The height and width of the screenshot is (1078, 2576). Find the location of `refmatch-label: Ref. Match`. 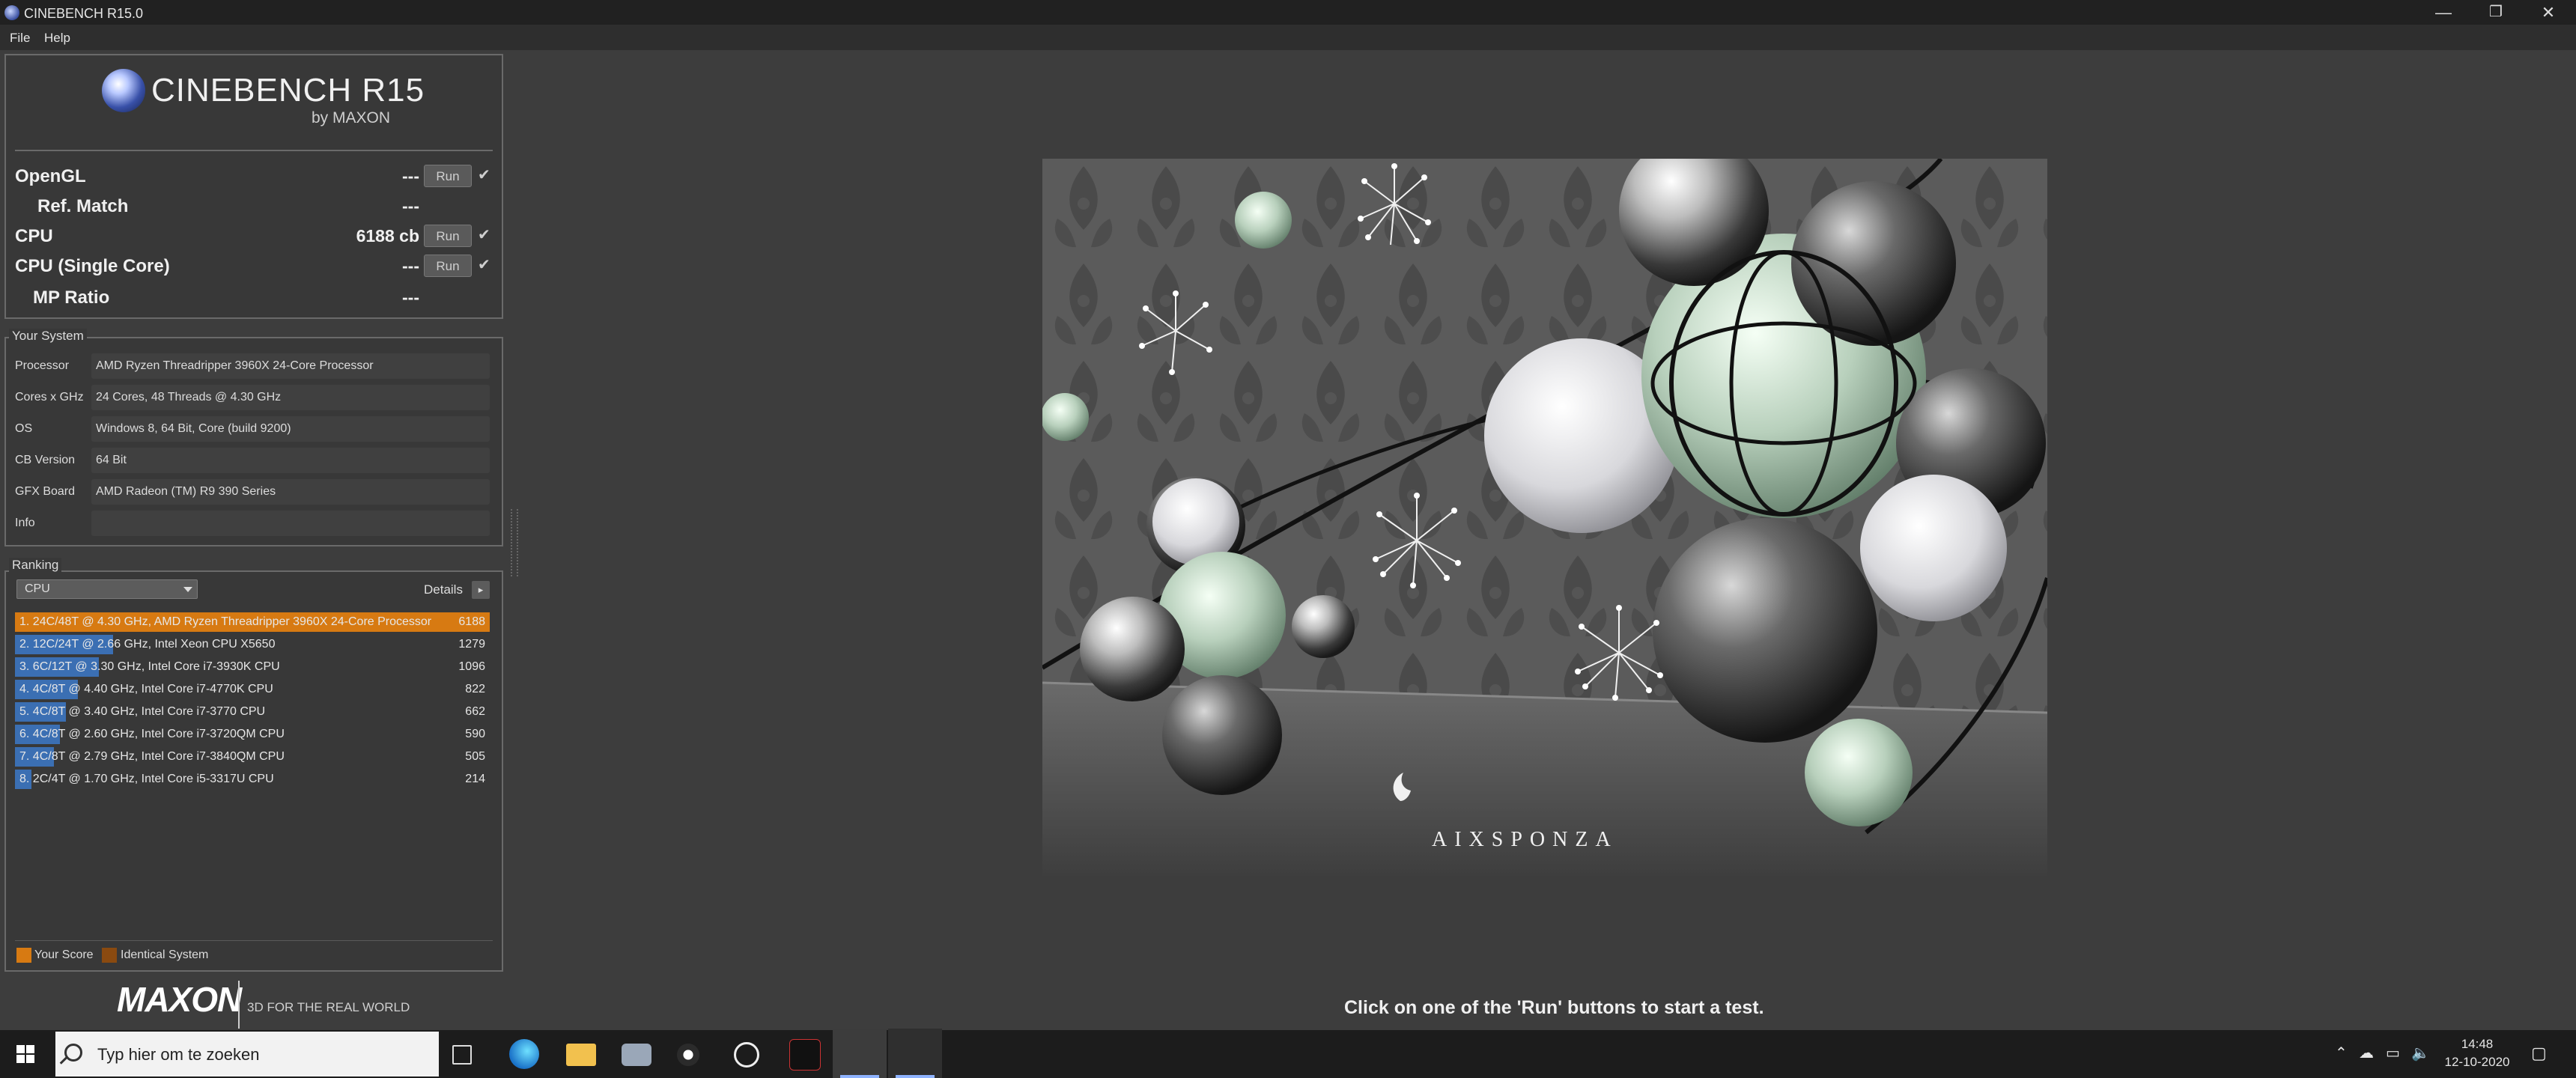

refmatch-label: Ref. Match is located at coordinates (83, 206).